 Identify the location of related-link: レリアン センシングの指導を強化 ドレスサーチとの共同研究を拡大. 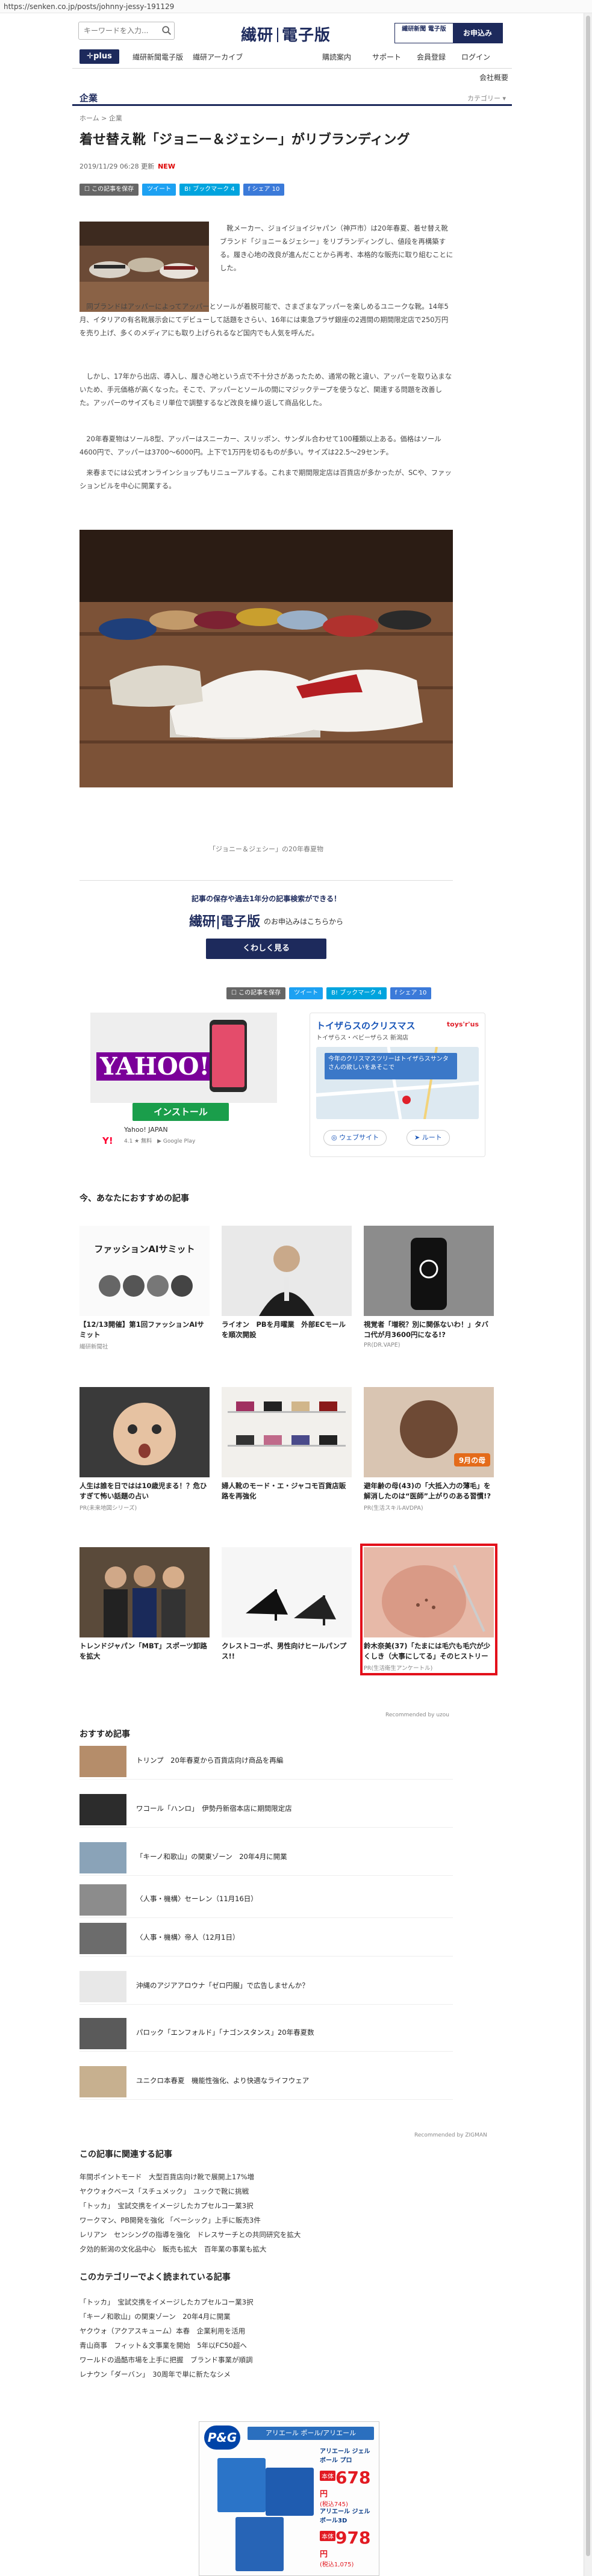
(190, 2234).